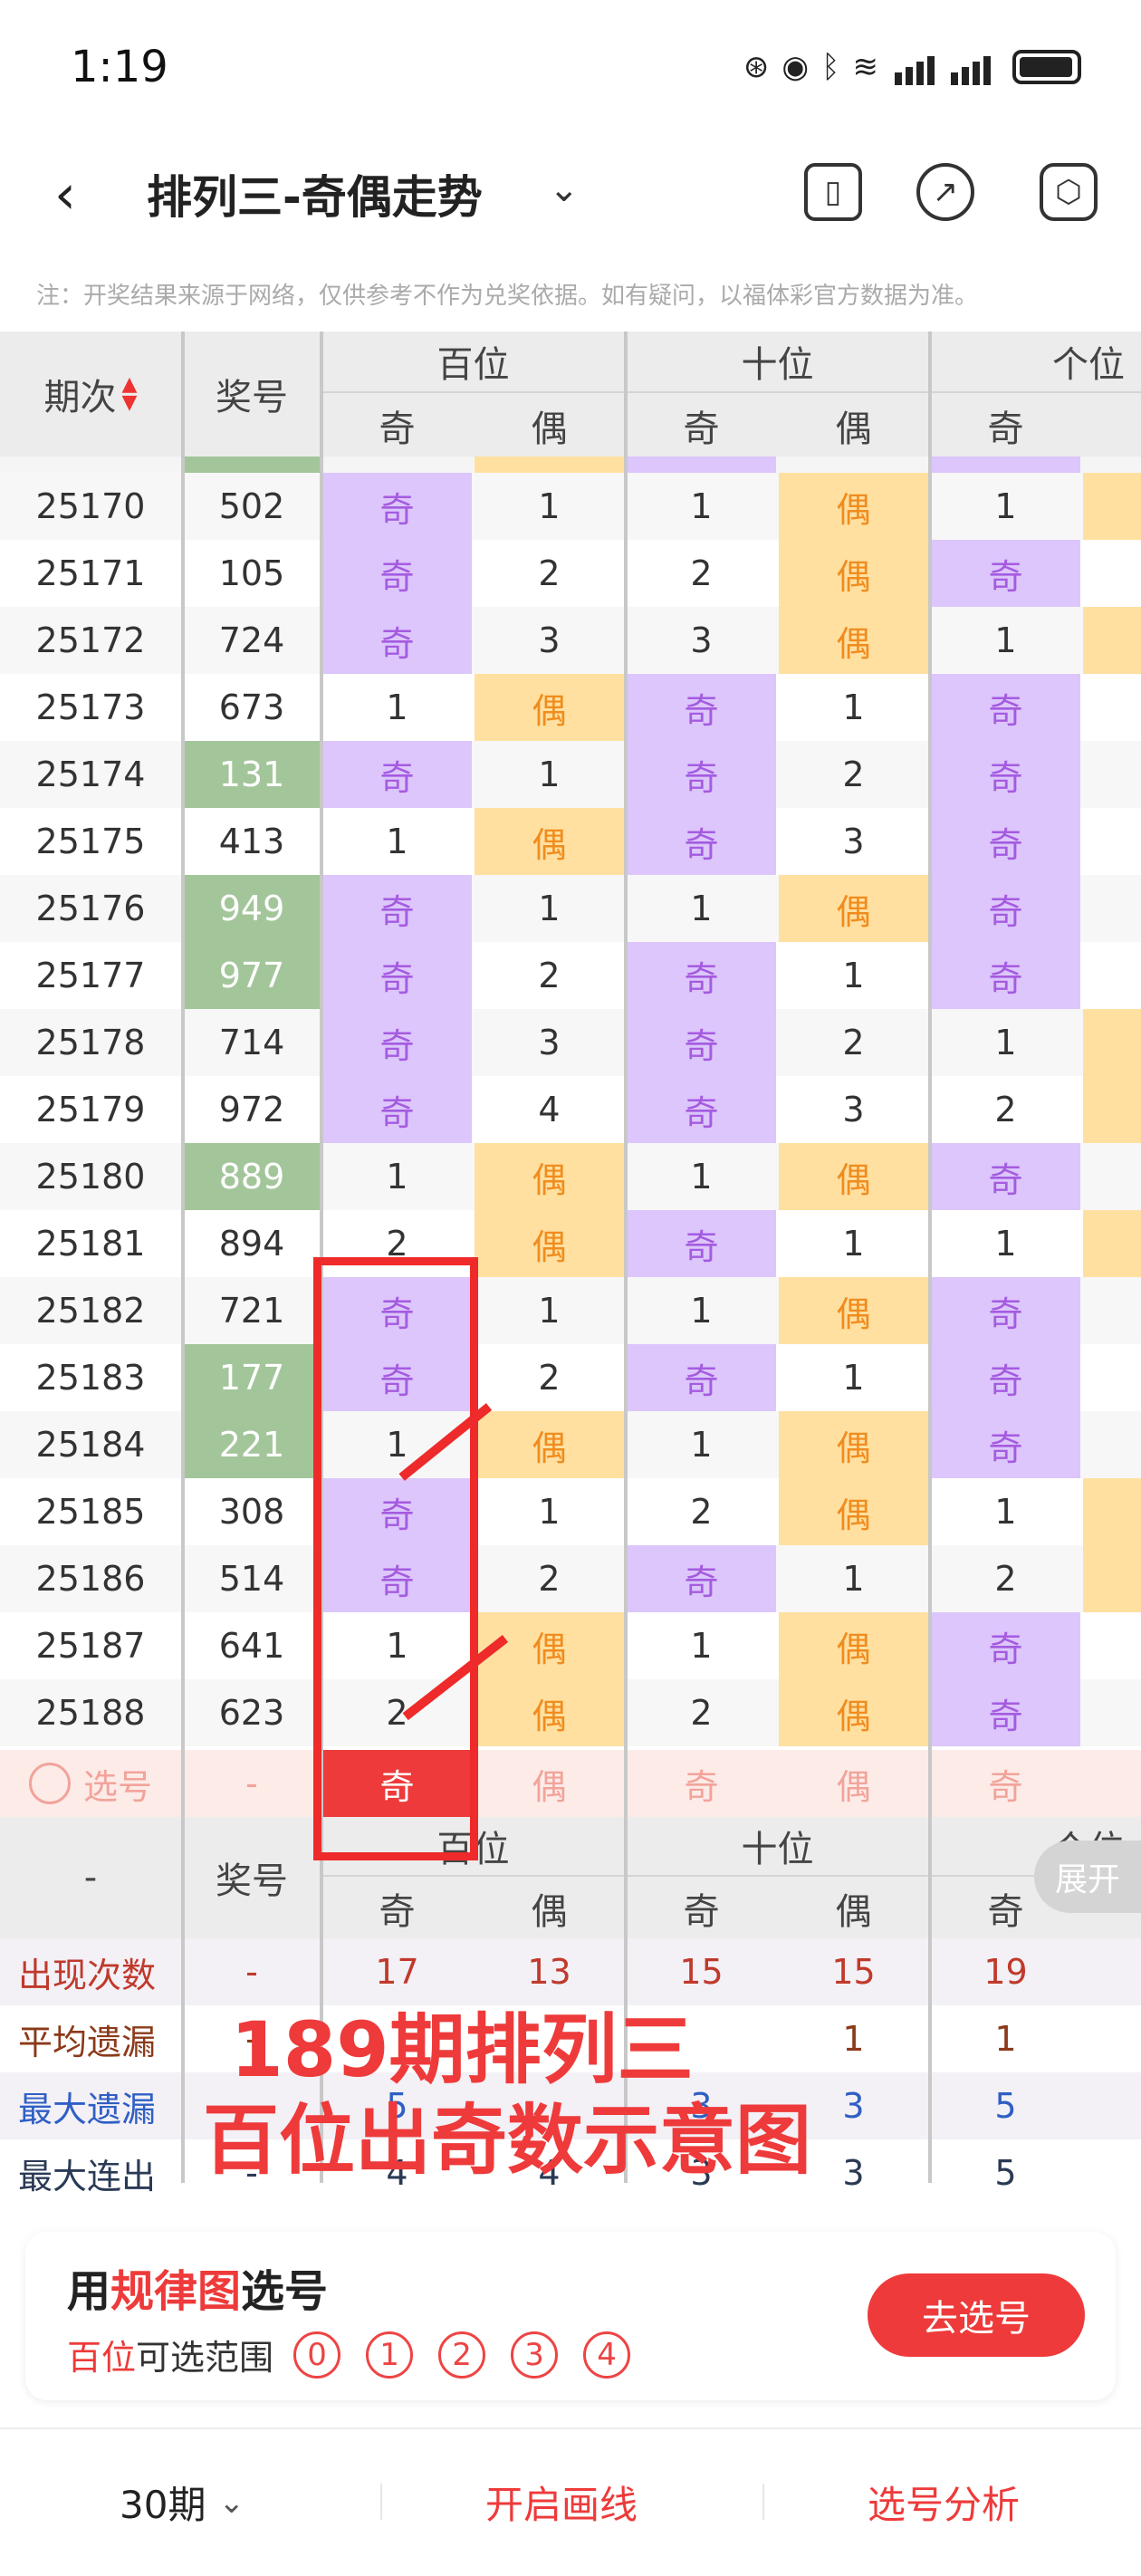 This screenshot has width=1141, height=2576. What do you see at coordinates (833, 192) in the screenshot?
I see `phone-rotate-icon: ▯` at bounding box center [833, 192].